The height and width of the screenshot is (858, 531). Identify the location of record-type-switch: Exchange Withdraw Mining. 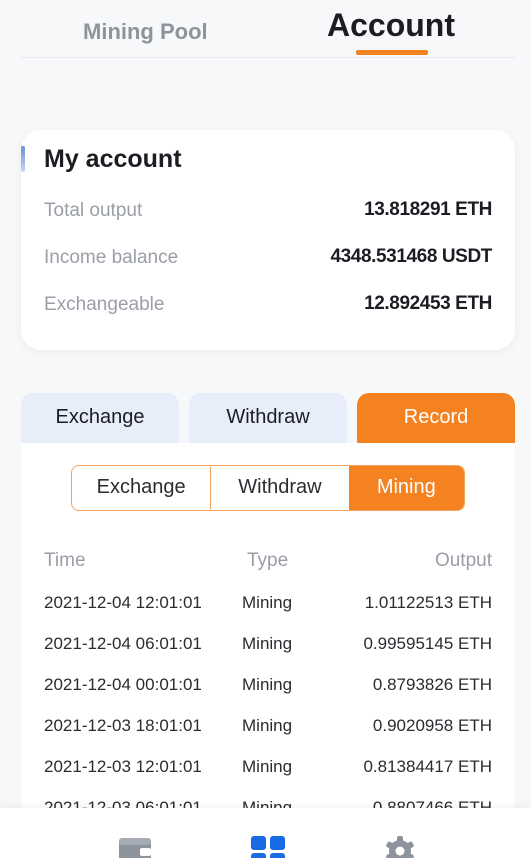
(268, 488).